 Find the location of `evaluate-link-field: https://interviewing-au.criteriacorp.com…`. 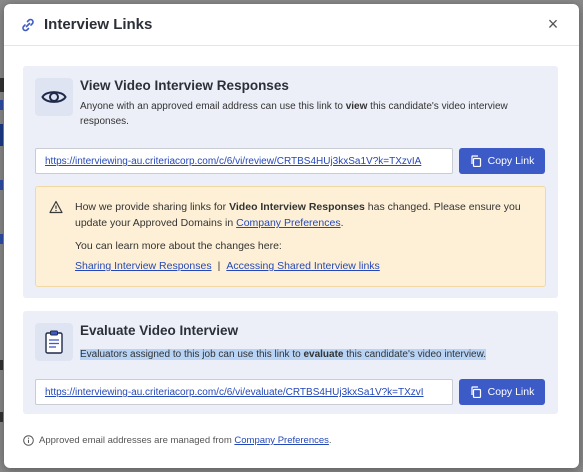

evaluate-link-field: https://interviewing-au.criteriacorp.com… is located at coordinates (244, 392).